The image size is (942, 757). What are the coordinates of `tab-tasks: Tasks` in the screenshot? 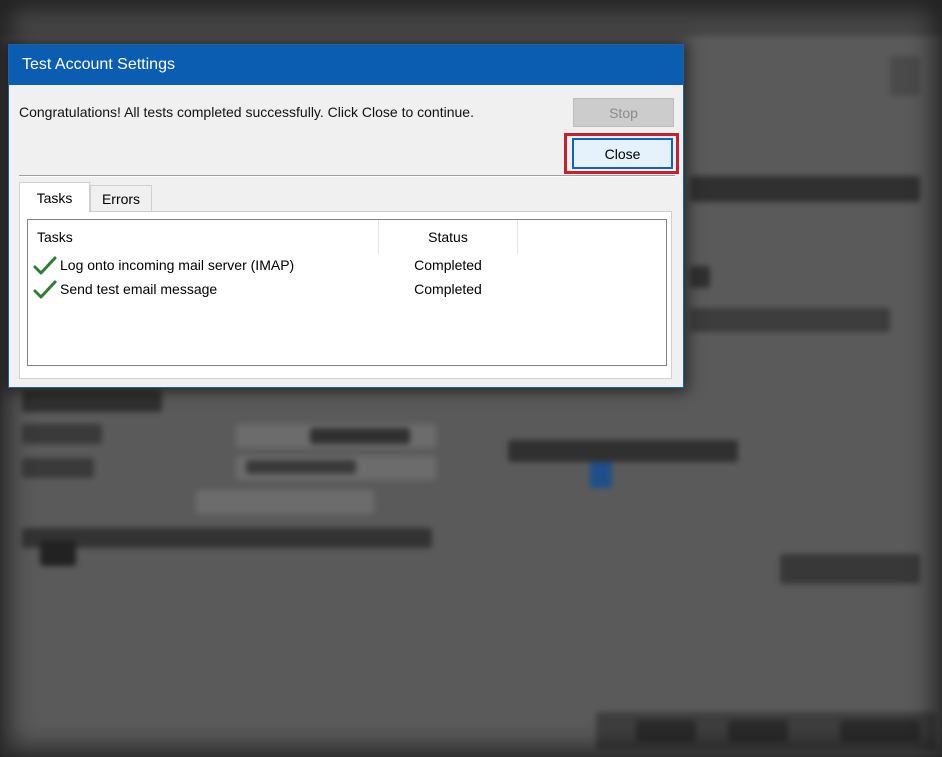 It's located at (54, 197).